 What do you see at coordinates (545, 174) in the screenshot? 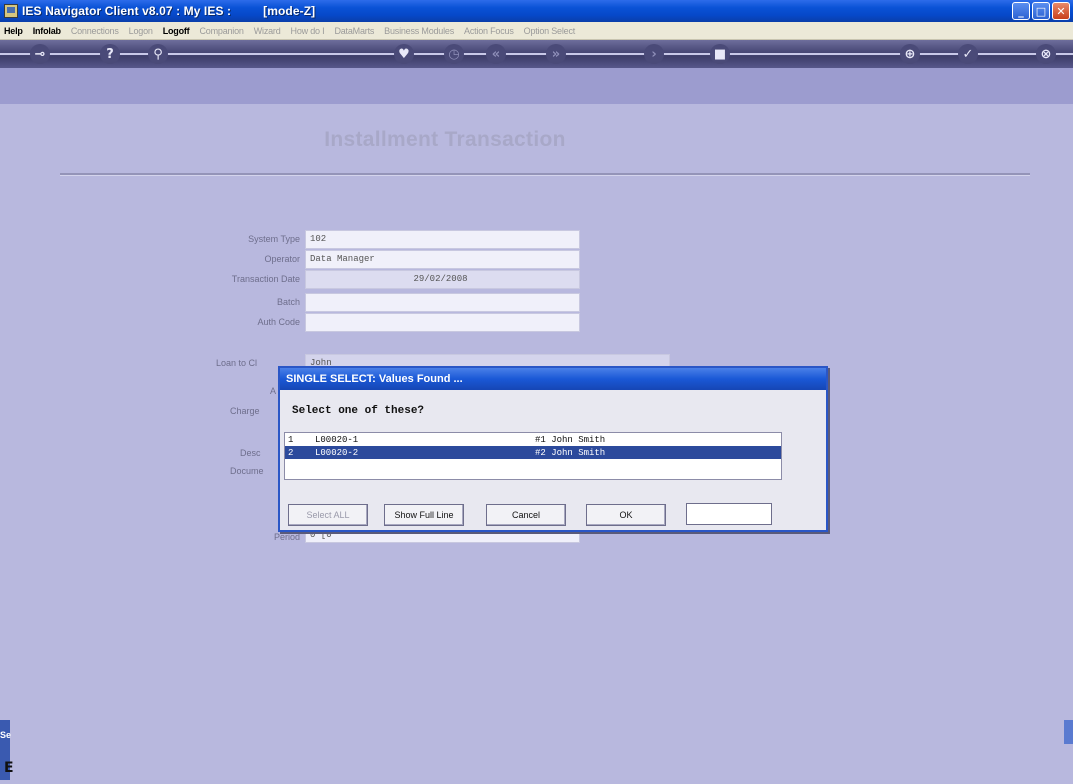
I see `title-divider` at bounding box center [545, 174].